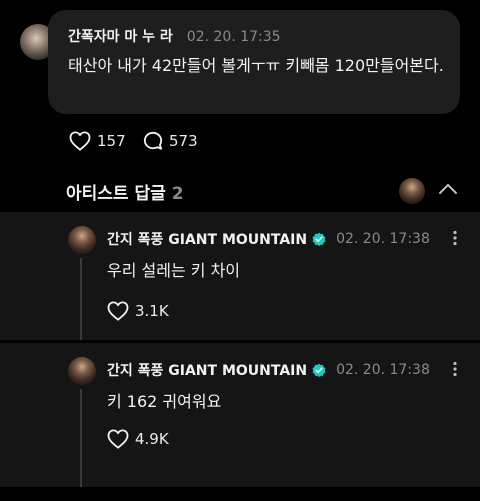 The image size is (480, 501). Describe the element at coordinates (256, 65) in the screenshot. I see `post-text: 태산아 내가 42만들어 볼게ㅜㅠ 키빼몸 120만들어본다.` at that location.